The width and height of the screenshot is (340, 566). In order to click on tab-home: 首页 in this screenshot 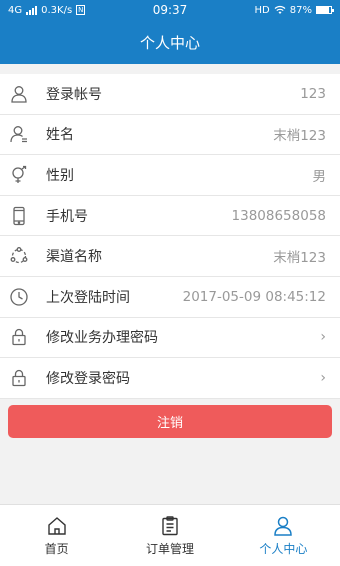, I will do `click(56, 535)`.